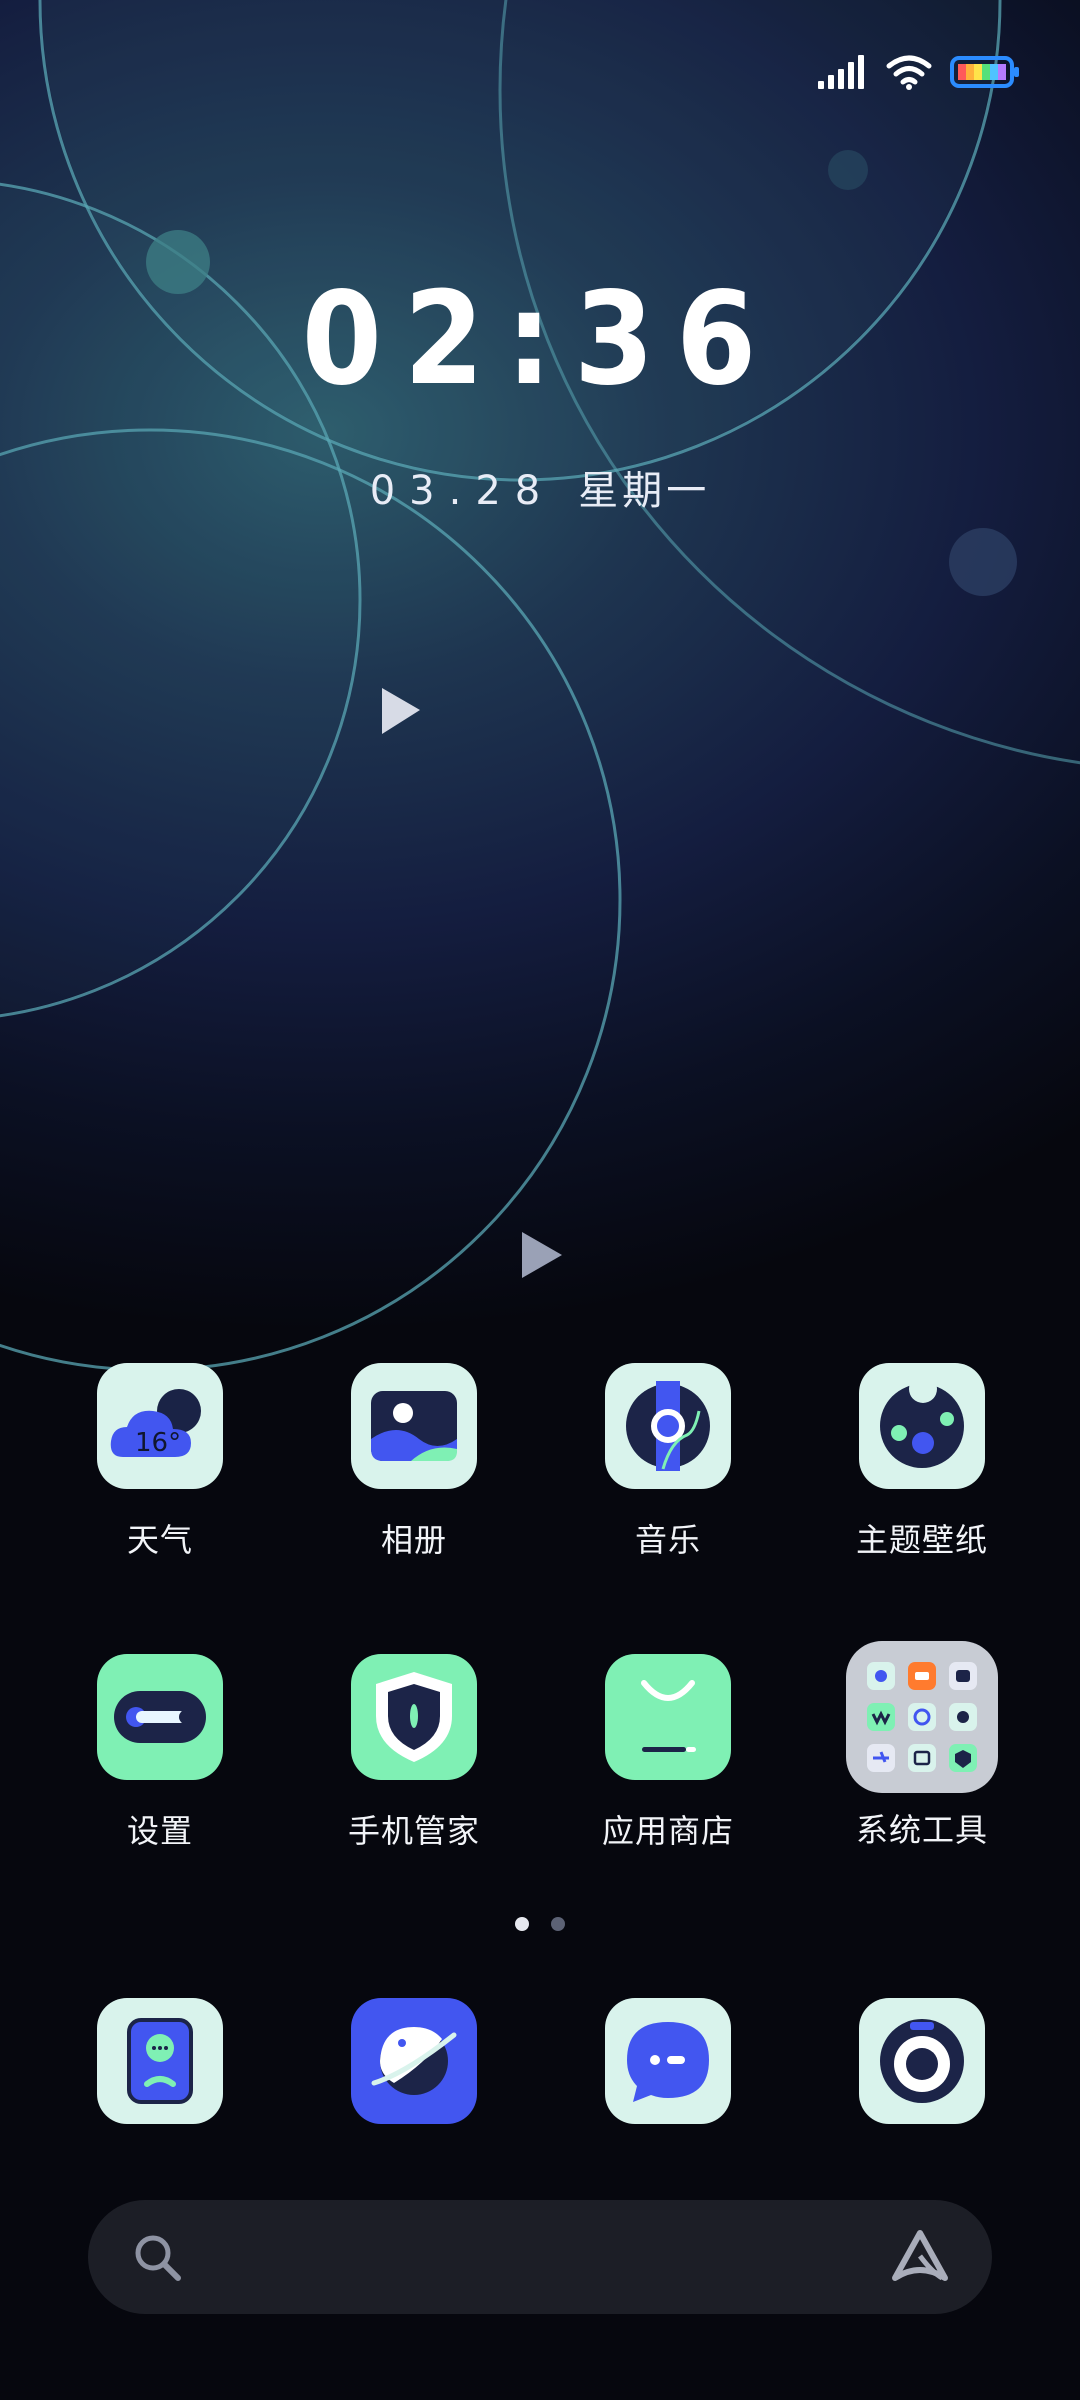 Image resolution: width=1080 pixels, height=2400 pixels. Describe the element at coordinates (158, 2258) in the screenshot. I see `search-icon` at that location.